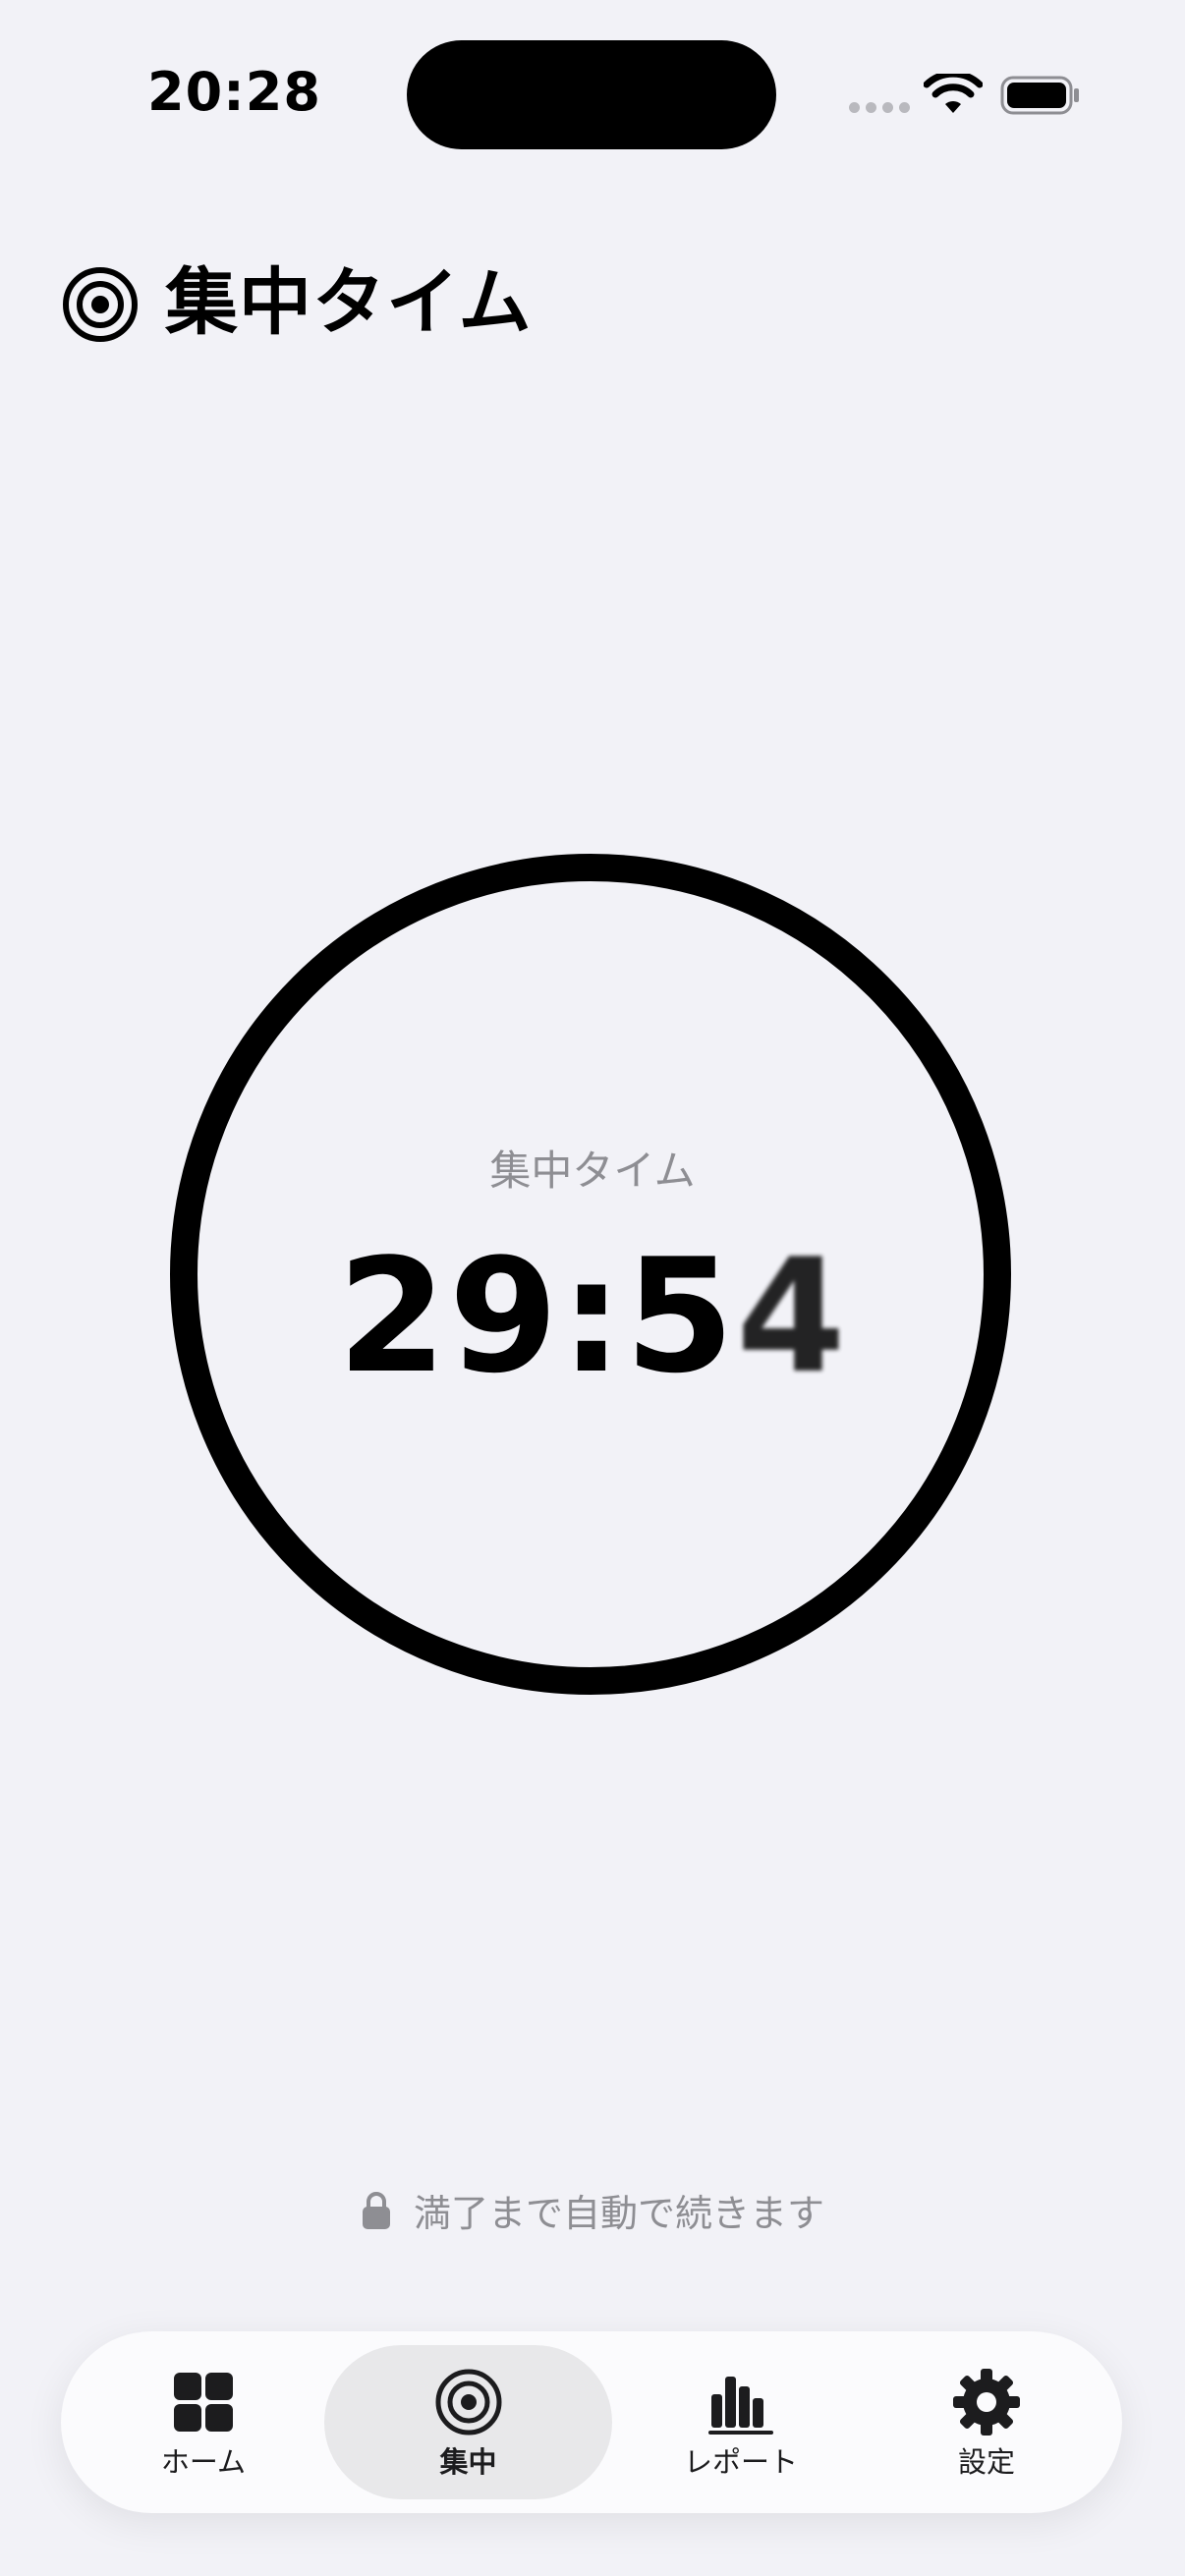 The height and width of the screenshot is (2576, 1185). I want to click on auto-continue-text: 満了まで自動で続きます, so click(619, 2213).